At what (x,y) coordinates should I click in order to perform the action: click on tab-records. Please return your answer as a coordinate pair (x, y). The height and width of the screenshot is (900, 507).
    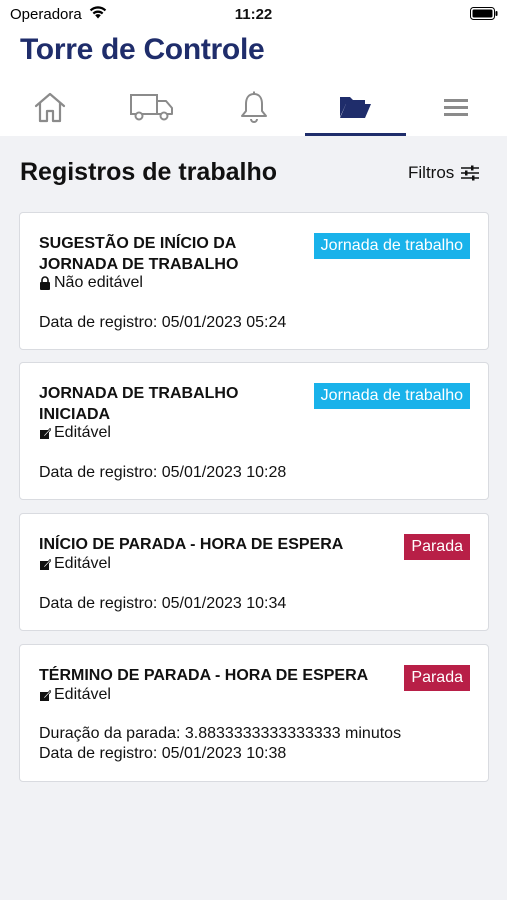
    Looking at the image, I should click on (355, 107).